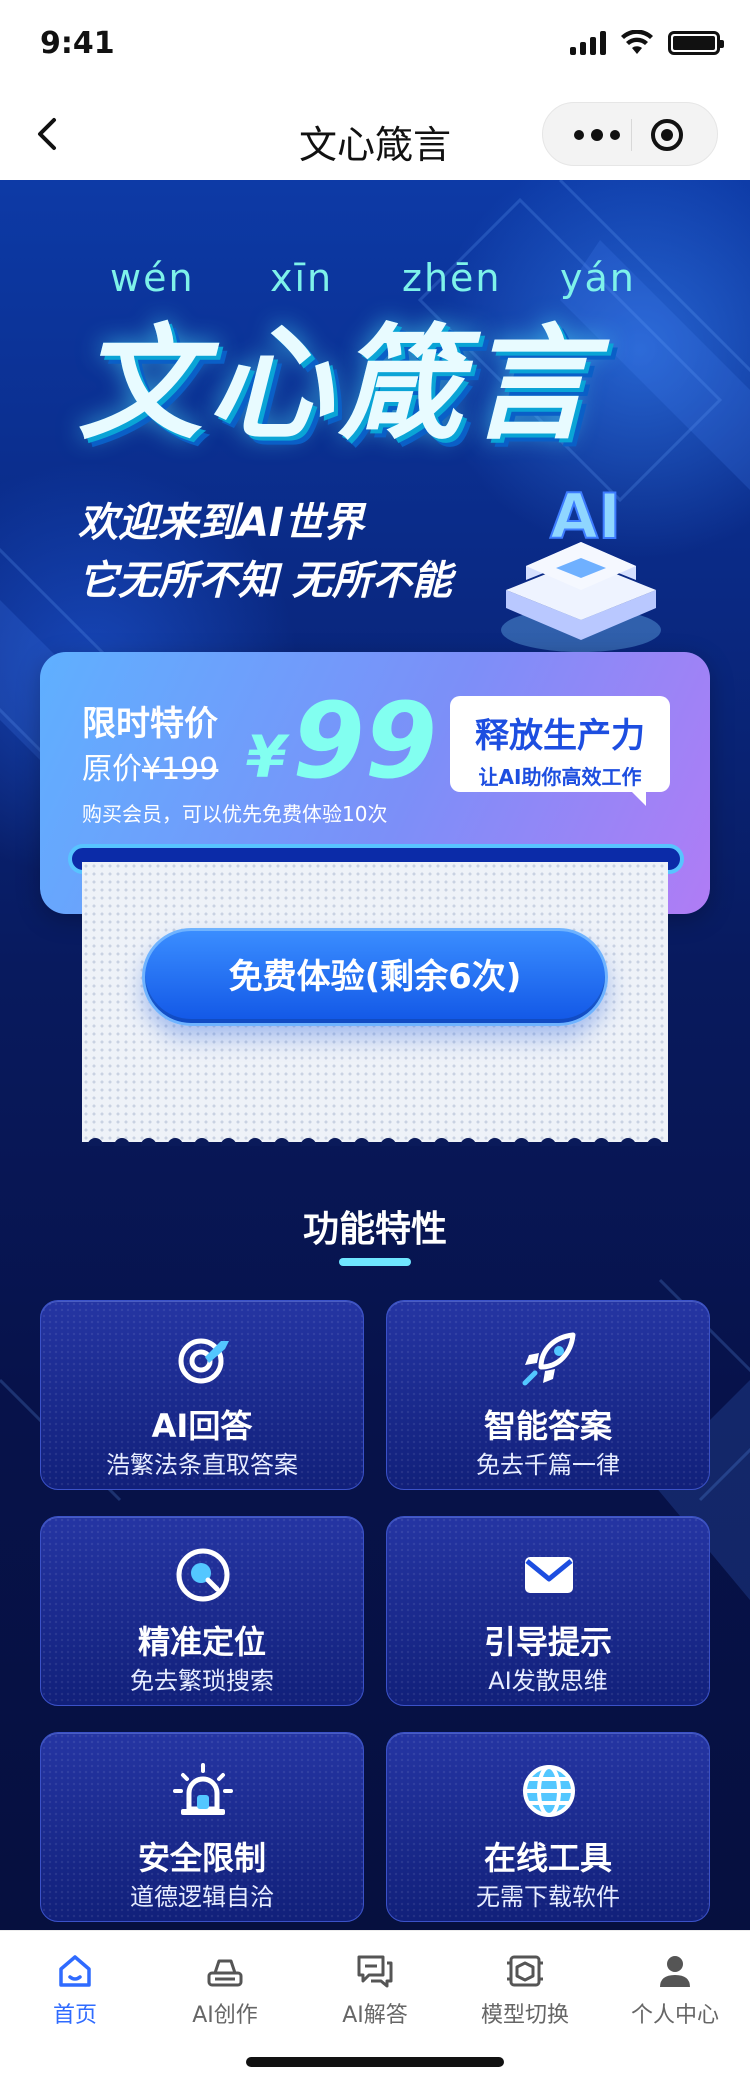 The image size is (750, 2080). I want to click on feature-card-precise-locate: 精准定位 免去繁琐搜索, so click(202, 1611).